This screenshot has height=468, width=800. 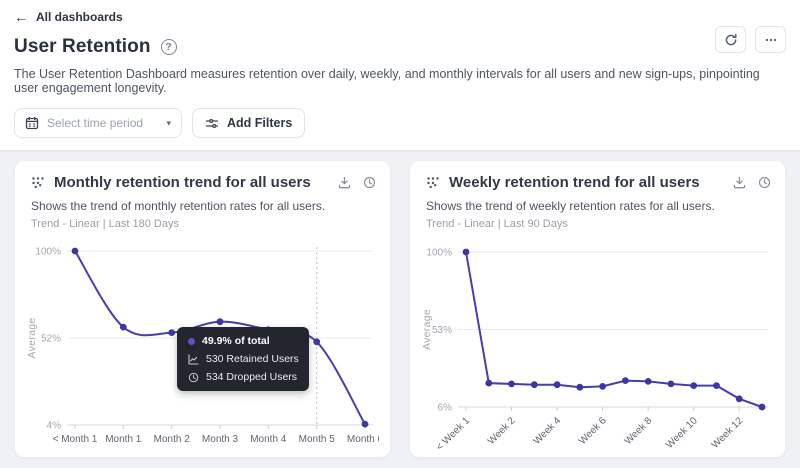 What do you see at coordinates (82, 46) in the screenshot?
I see `page-title: User Retention` at bounding box center [82, 46].